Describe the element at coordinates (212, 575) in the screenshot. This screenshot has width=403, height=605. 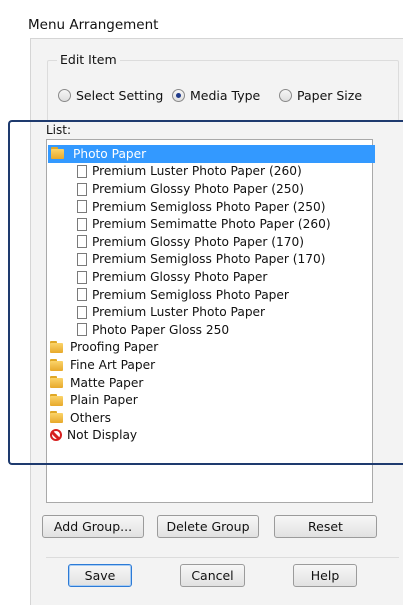
I see `cancel-button: Cancel` at that location.